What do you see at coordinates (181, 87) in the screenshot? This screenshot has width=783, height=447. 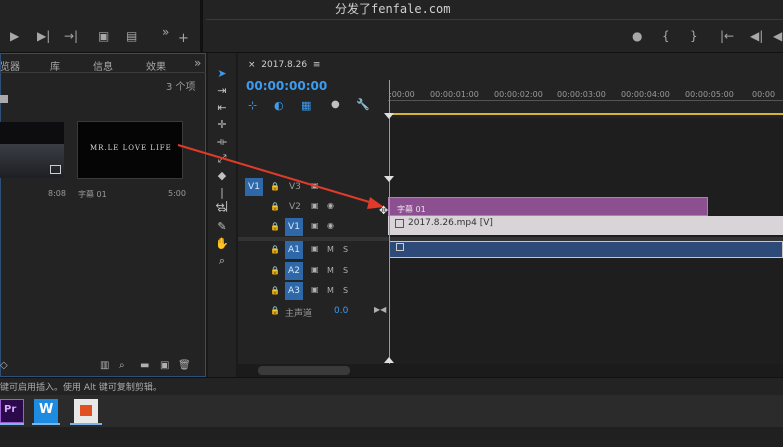 I see `item-count: 3 个项` at bounding box center [181, 87].